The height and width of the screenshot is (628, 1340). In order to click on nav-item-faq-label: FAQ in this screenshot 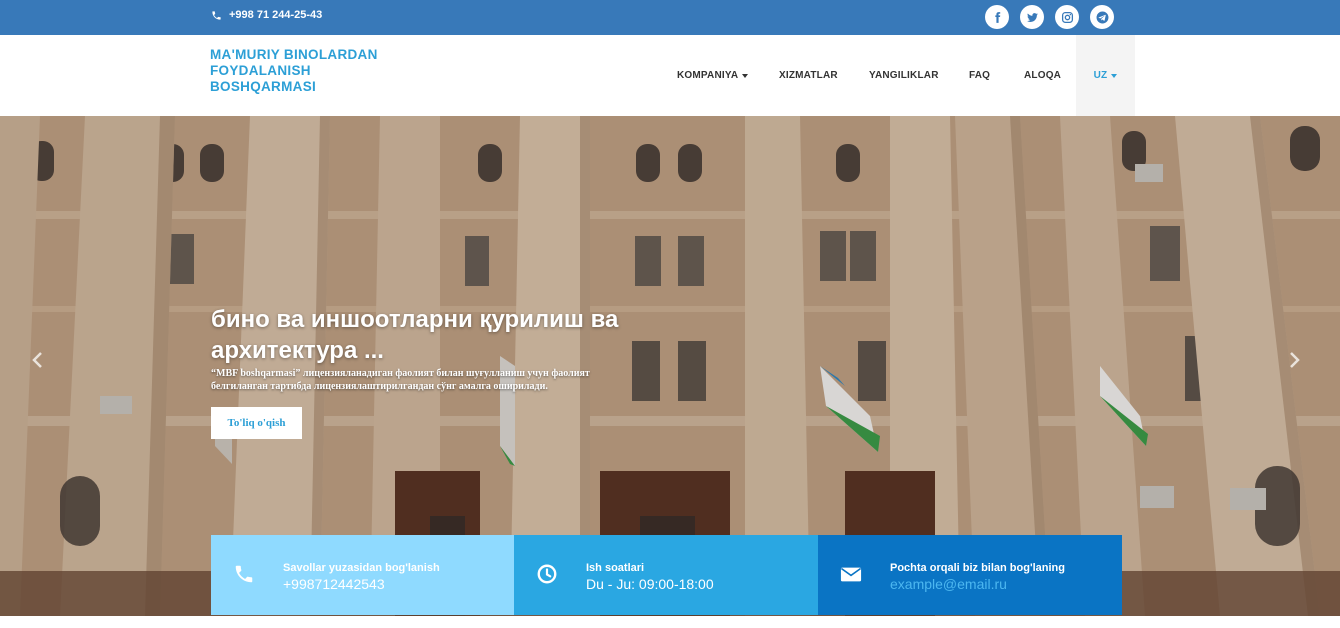, I will do `click(980, 75)`.